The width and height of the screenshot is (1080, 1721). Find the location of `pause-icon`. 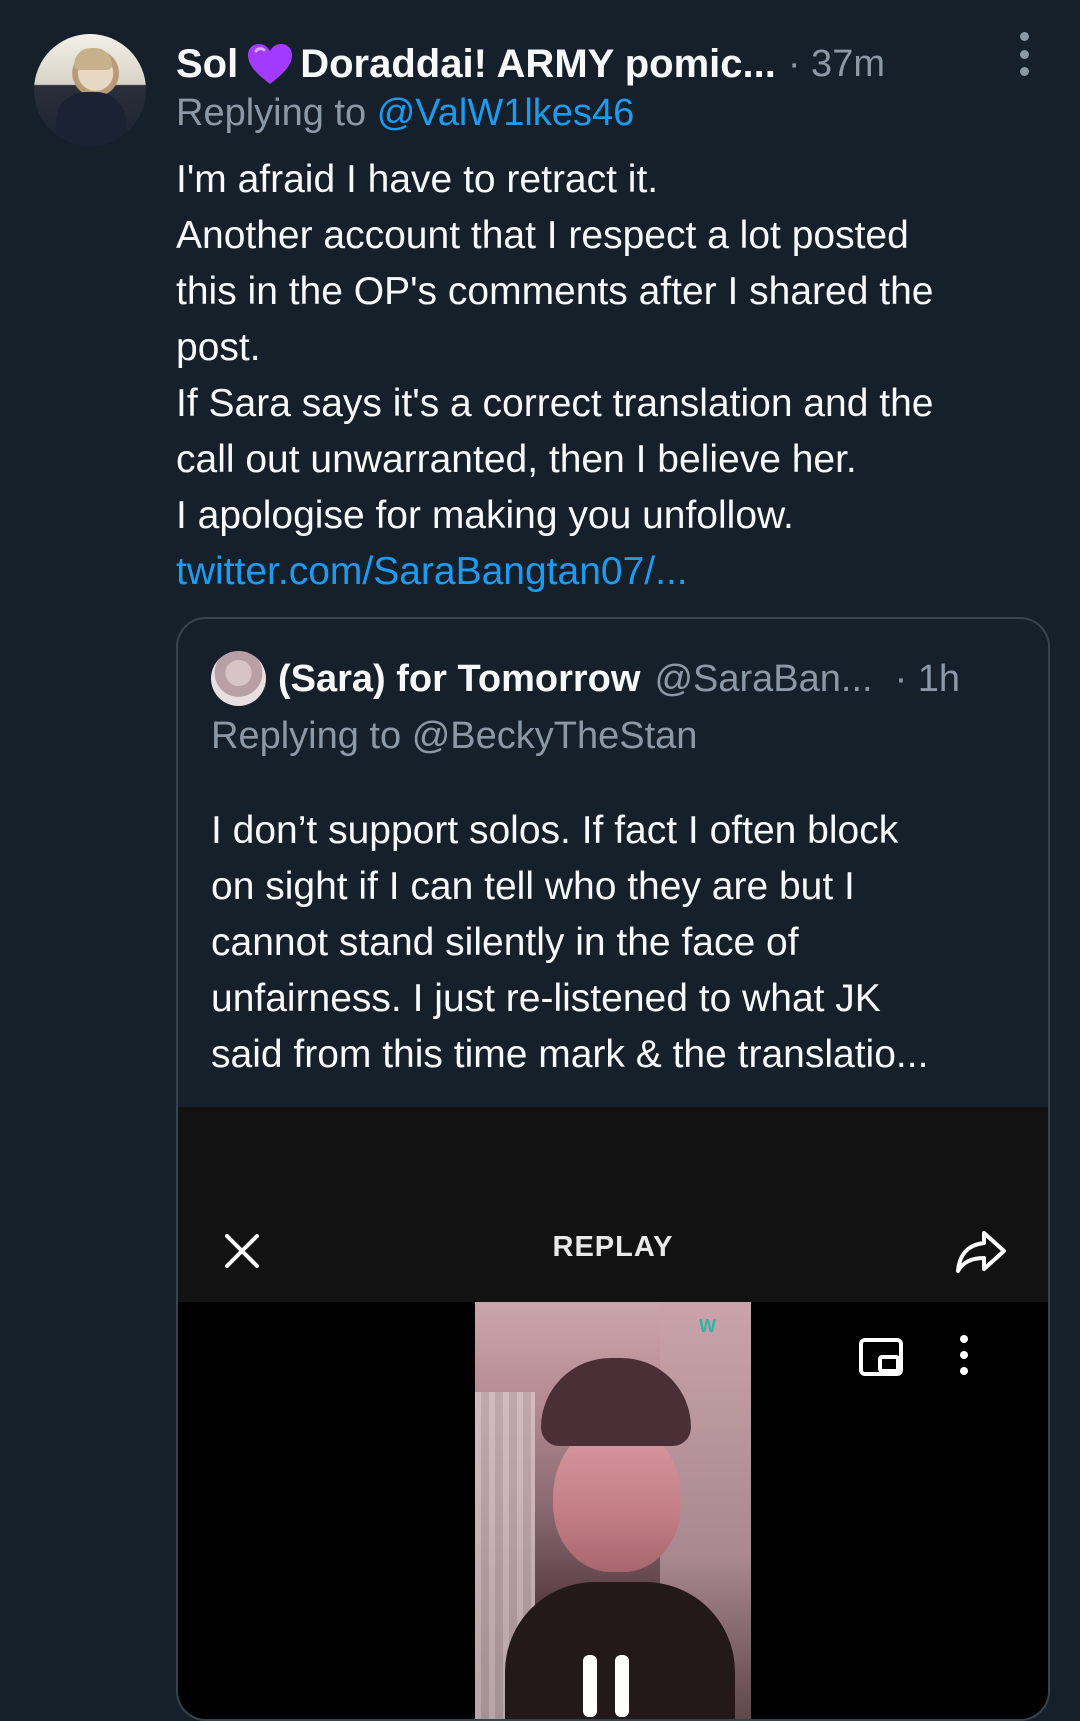

pause-icon is located at coordinates (606, 1686).